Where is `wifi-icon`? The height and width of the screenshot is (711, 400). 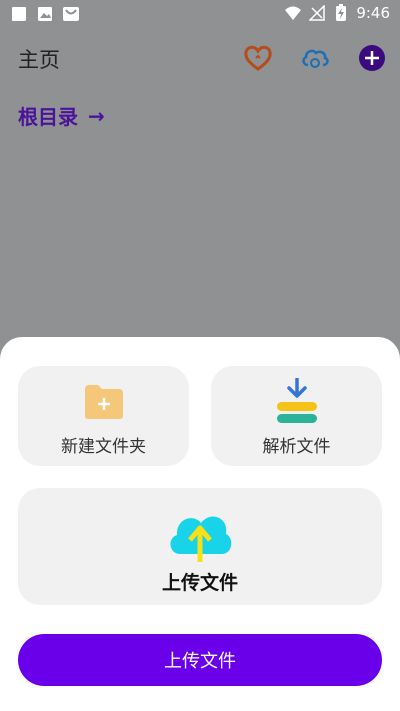 wifi-icon is located at coordinates (293, 13).